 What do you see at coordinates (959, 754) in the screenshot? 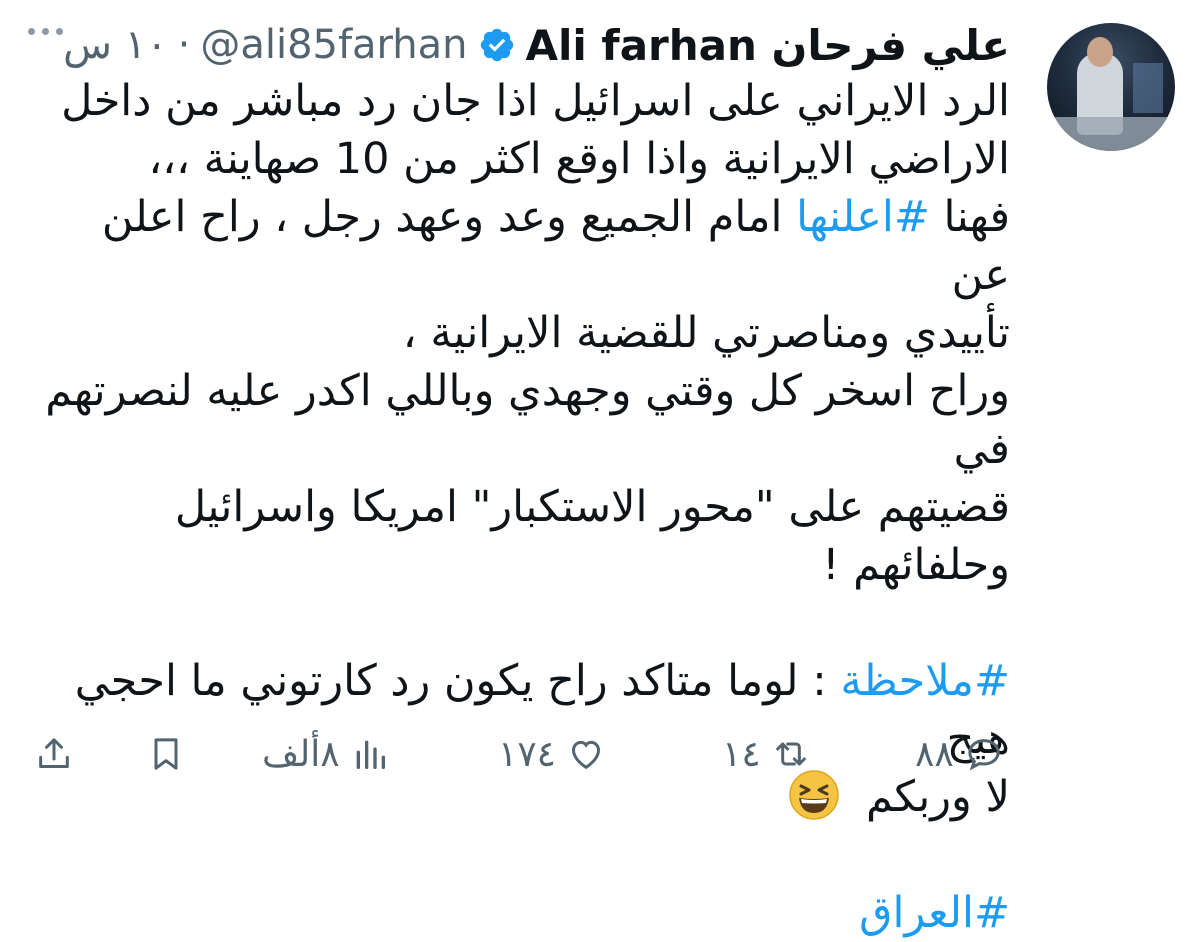
I see `reply-button: ٨٨` at bounding box center [959, 754].